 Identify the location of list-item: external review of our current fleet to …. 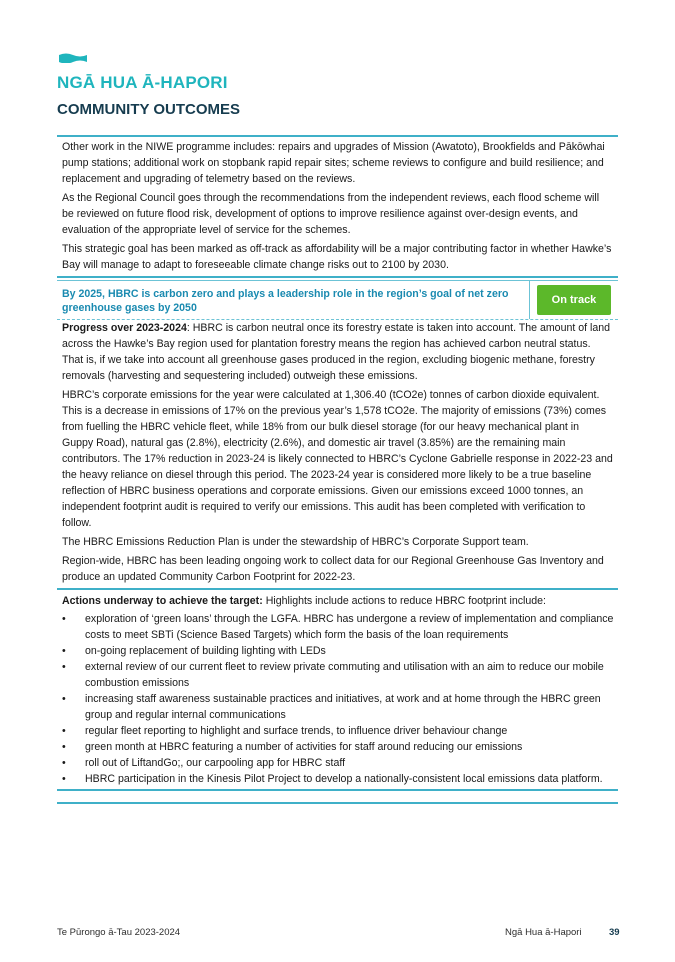
(340, 675).